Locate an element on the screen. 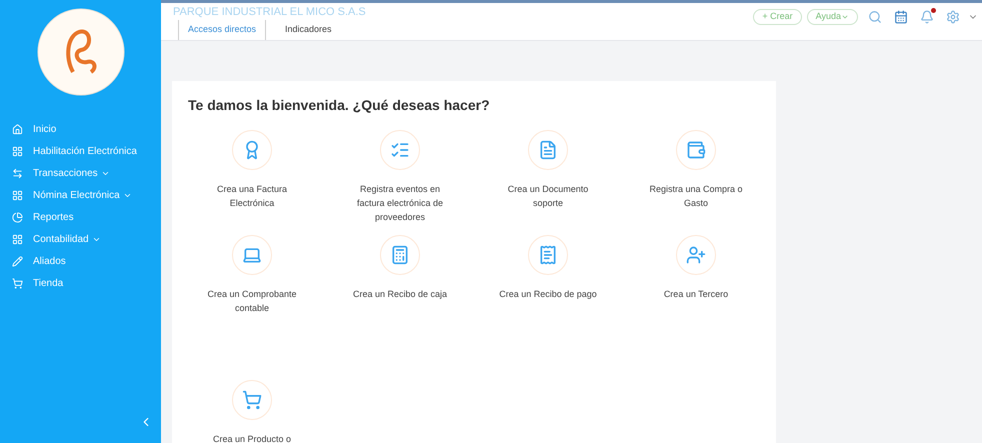  shortcut-tile: Crea un Tercero is located at coordinates (696, 268).